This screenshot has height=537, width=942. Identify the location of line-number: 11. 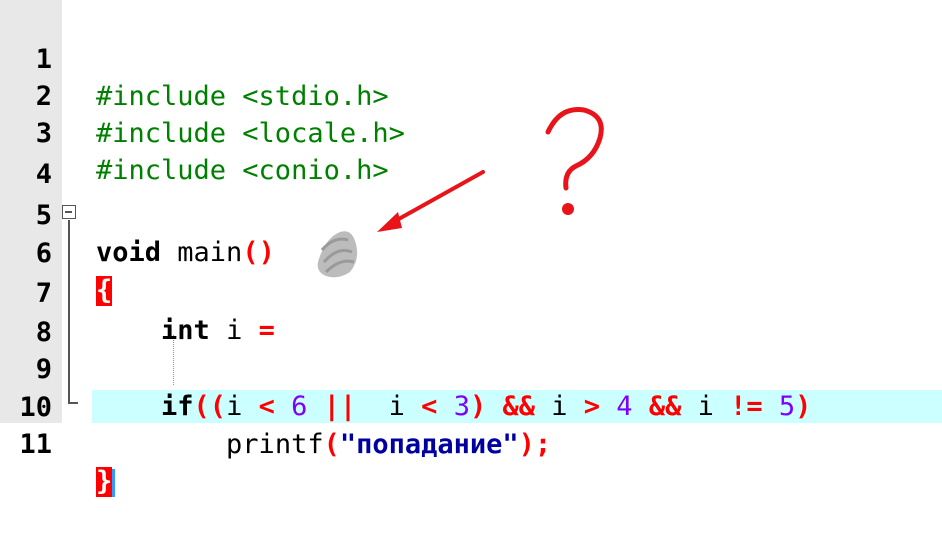
(35, 444).